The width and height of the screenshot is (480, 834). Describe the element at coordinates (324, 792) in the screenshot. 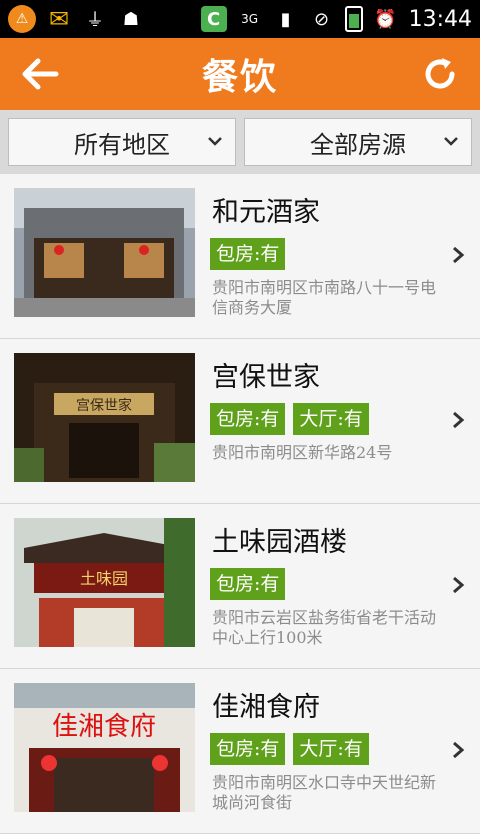

I see `restaurant-address: 贵阳市南明区水口寺中天世纪新城尚河食街` at that location.